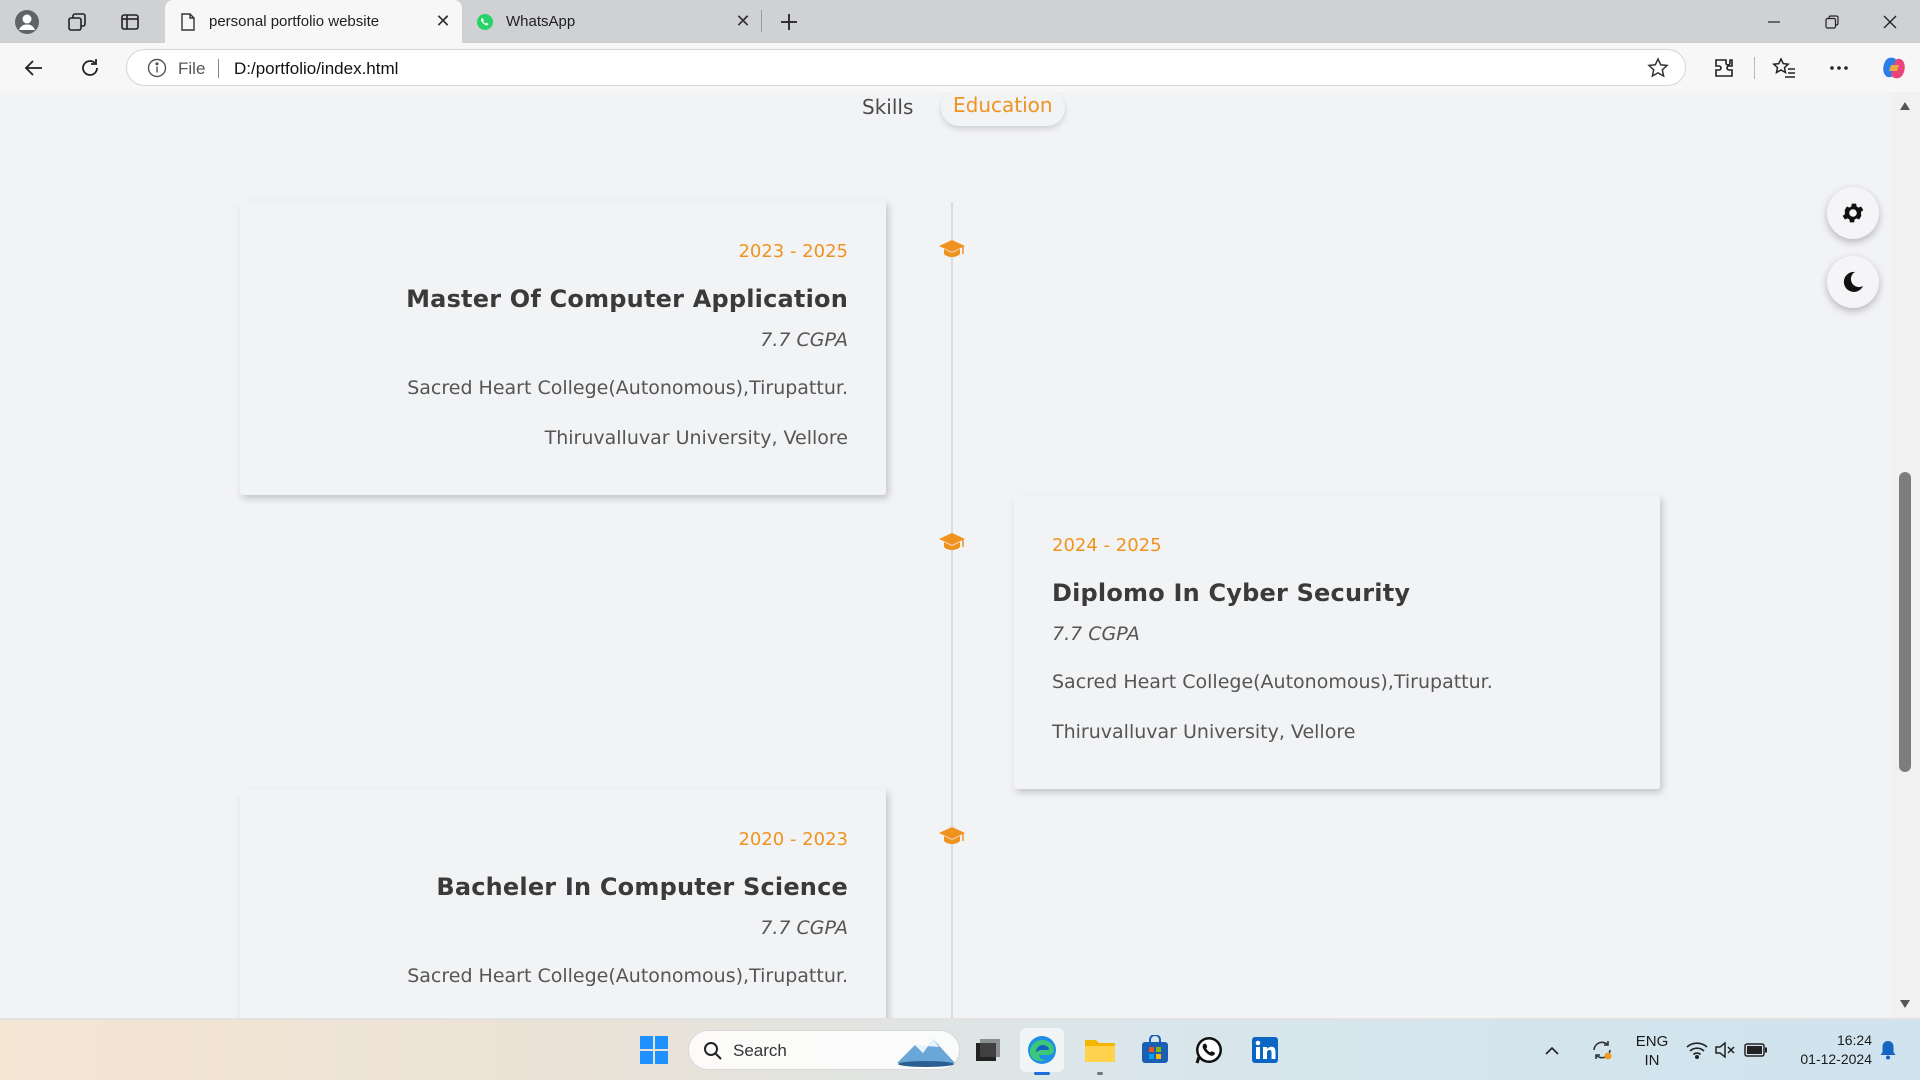 The image size is (1920, 1080). What do you see at coordinates (1724, 68) in the screenshot?
I see `extensions-icon` at bounding box center [1724, 68].